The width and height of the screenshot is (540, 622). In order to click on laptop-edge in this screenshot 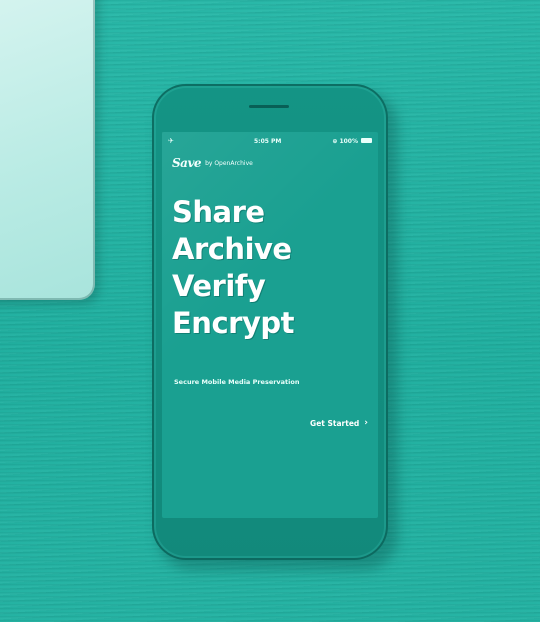, I will do `click(47, 150)`.